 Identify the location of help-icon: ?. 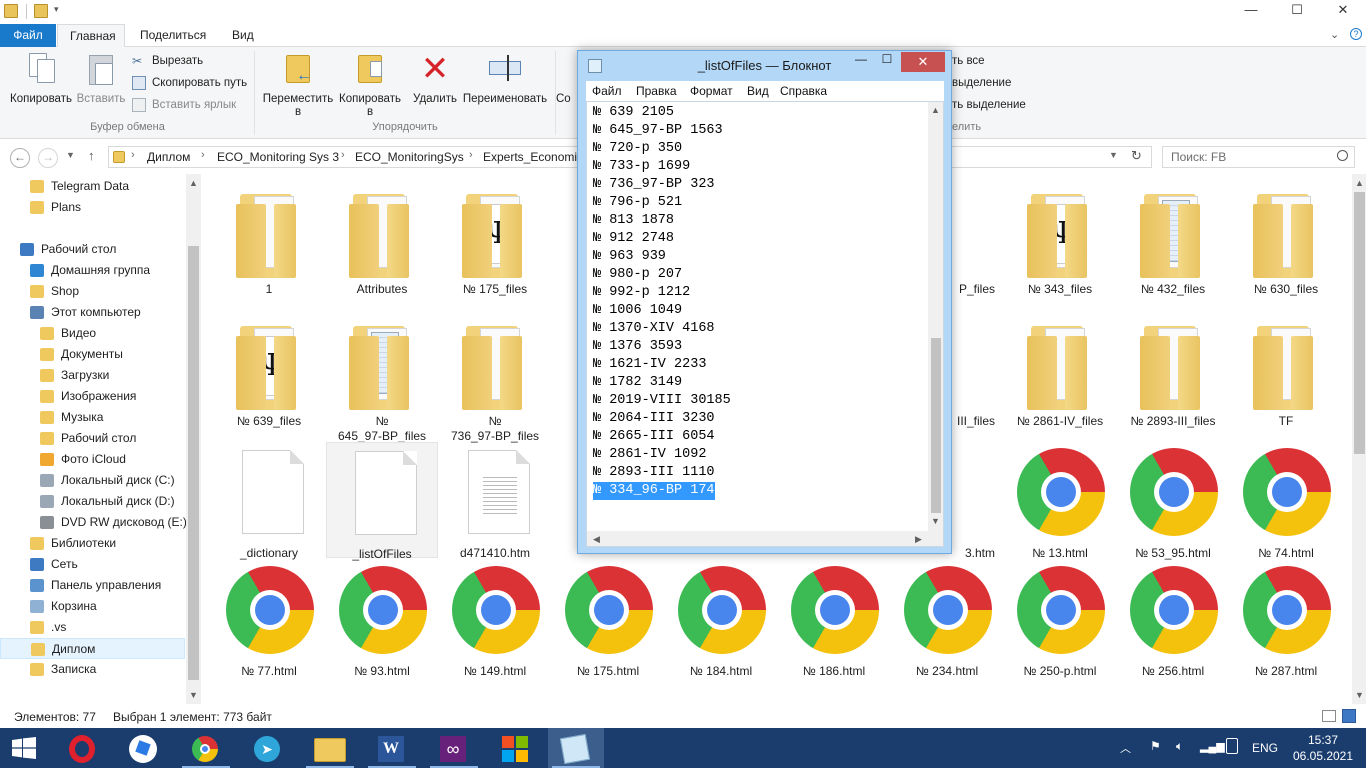
(1356, 34).